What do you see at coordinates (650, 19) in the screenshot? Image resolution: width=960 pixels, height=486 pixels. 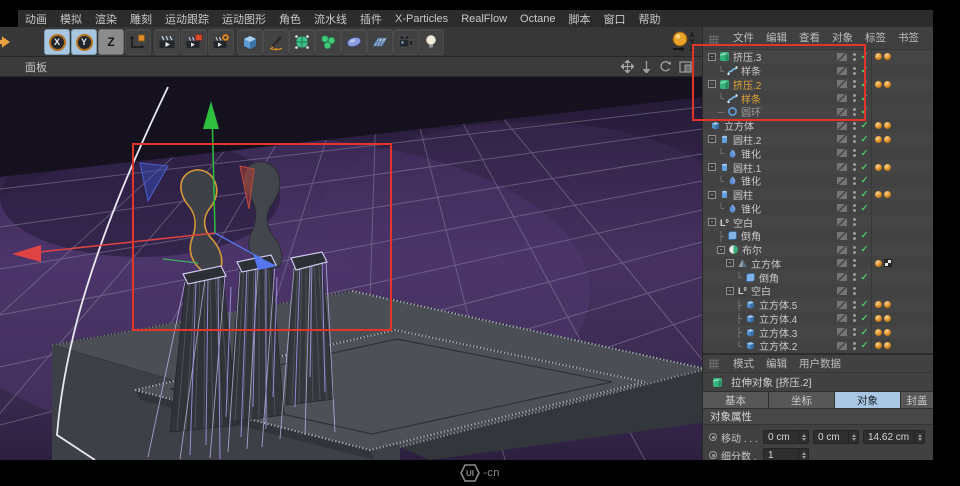 I see `menu-item-15: 帮助` at bounding box center [650, 19].